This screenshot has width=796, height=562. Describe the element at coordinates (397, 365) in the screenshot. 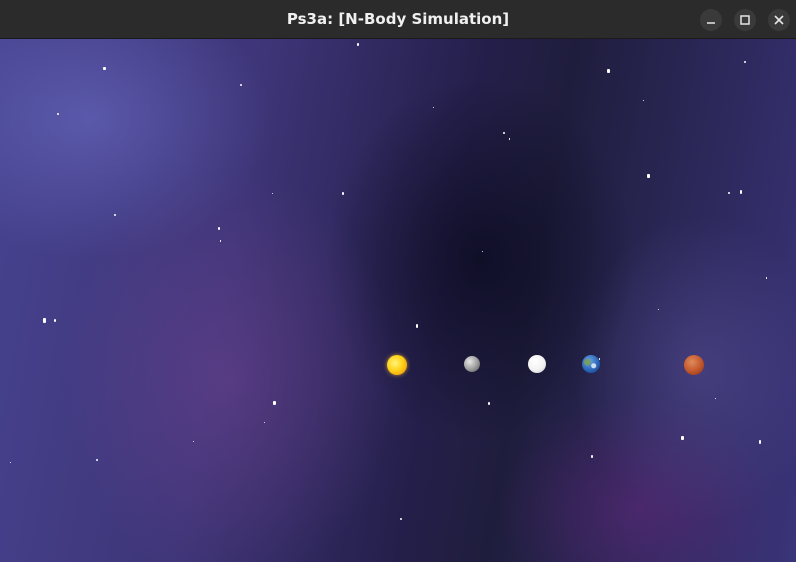

I see `sun-icon` at that location.